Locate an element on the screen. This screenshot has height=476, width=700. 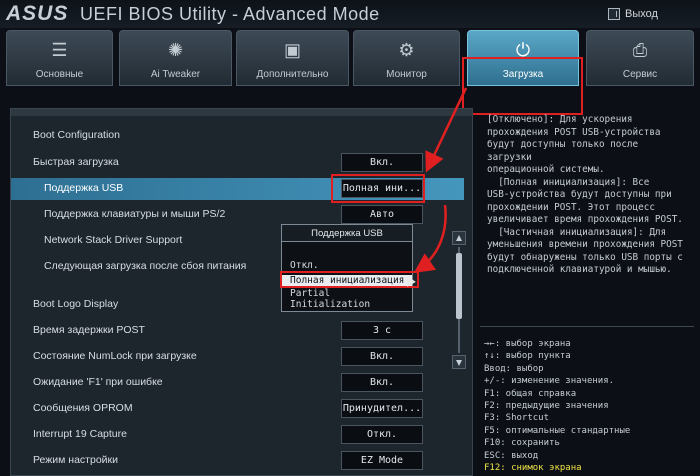
row-ps2-support: Поддержка клавиатуры и мыши PS/2 Авто is located at coordinates (237, 215).